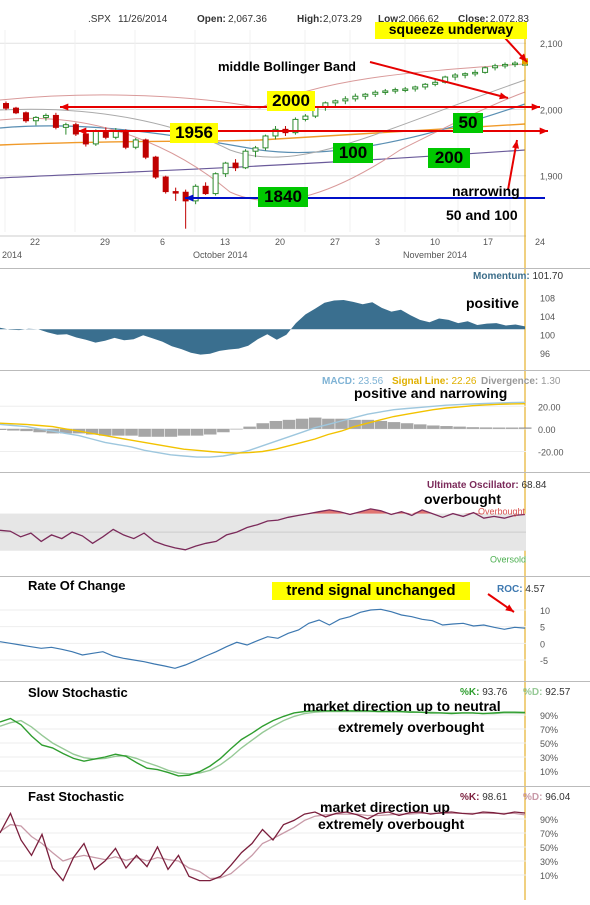 The height and width of the screenshot is (905, 590). I want to click on fast-k-title: %K: 98.61, so click(484, 797).